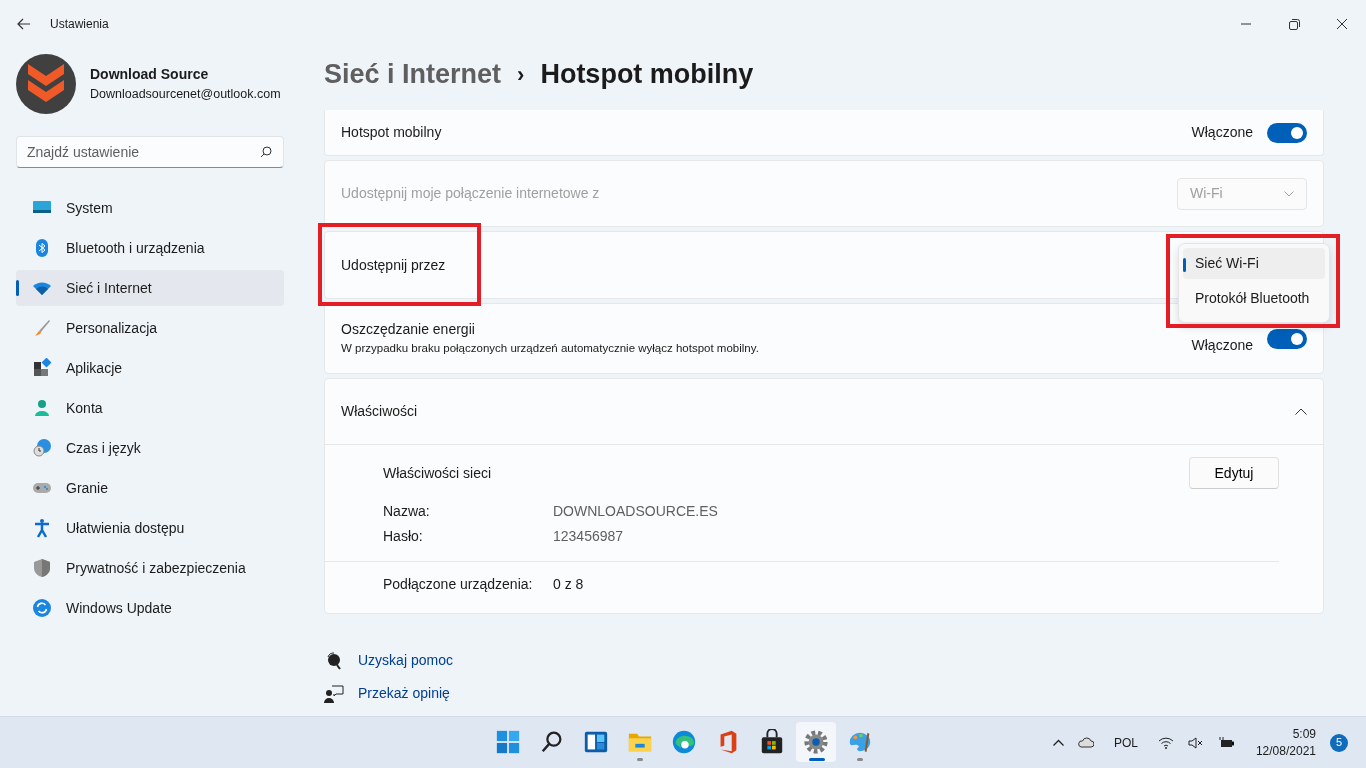 This screenshot has width=1366, height=768. What do you see at coordinates (150, 568) in the screenshot?
I see `sidebar-item: Prywatność i zabezpieczenia` at bounding box center [150, 568].